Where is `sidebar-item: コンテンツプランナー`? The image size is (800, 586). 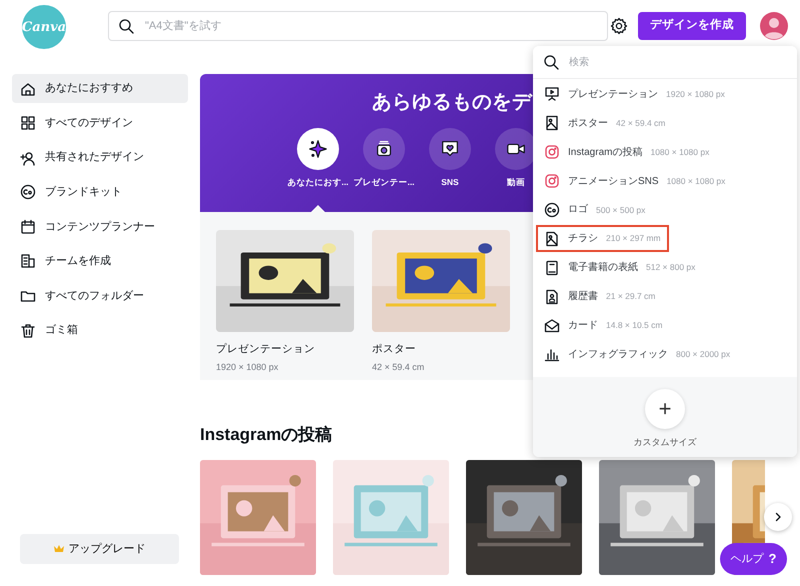
sidebar-item: コンテンツプランナー is located at coordinates (100, 227).